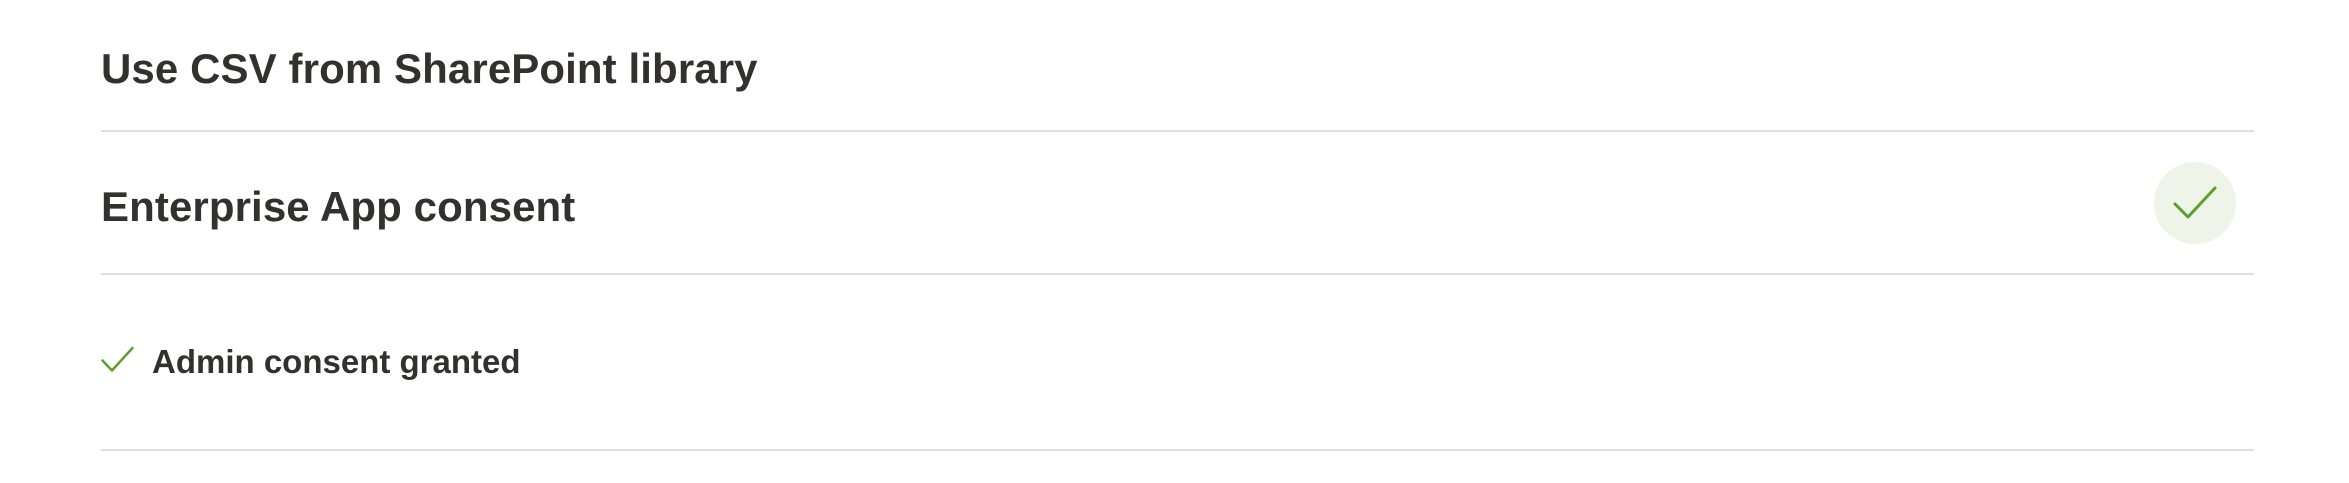 The height and width of the screenshot is (483, 2349). What do you see at coordinates (2195, 202) in the screenshot?
I see `completed-checkmark-icon` at bounding box center [2195, 202].